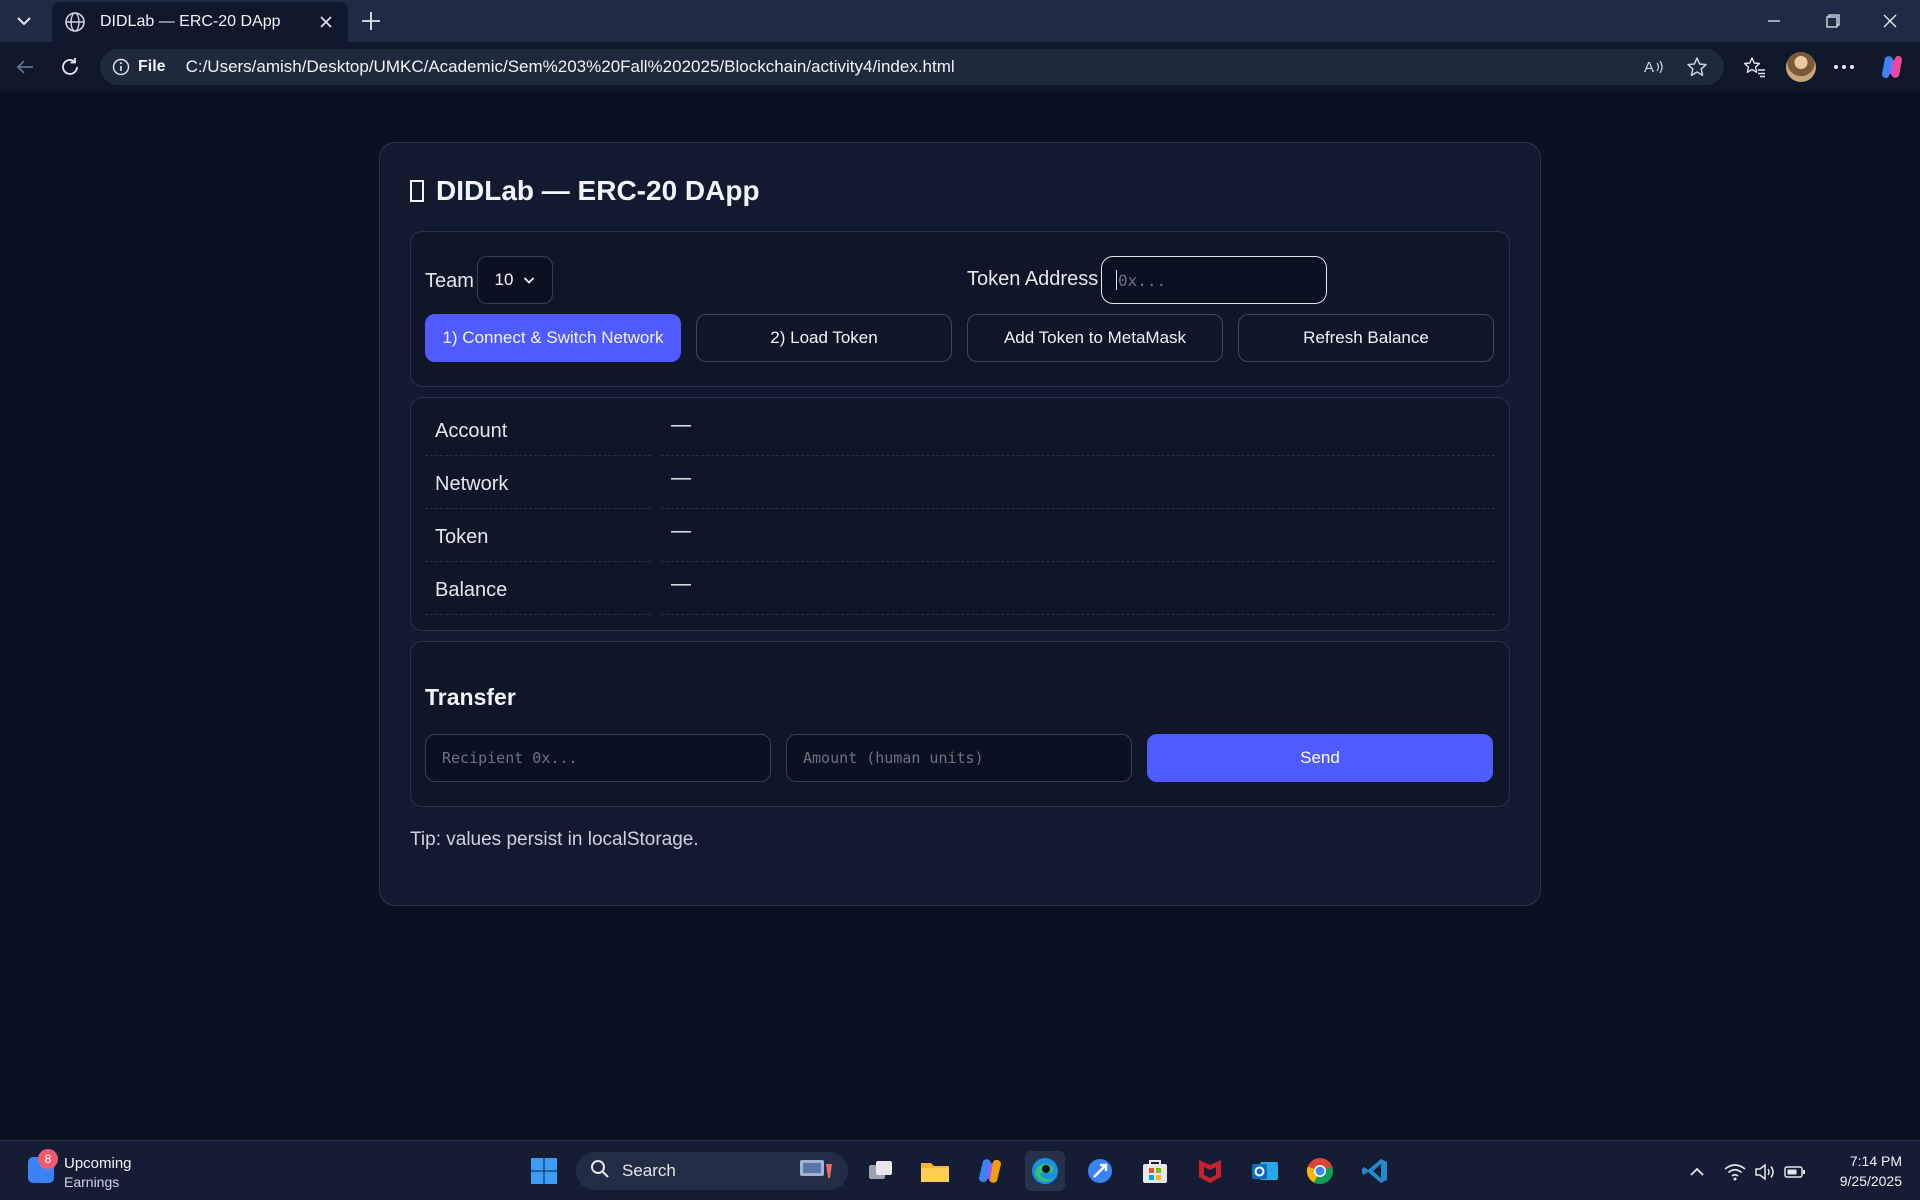 Image resolution: width=1920 pixels, height=1200 pixels. What do you see at coordinates (1892, 67) in the screenshot?
I see `copilot-icon` at bounding box center [1892, 67].